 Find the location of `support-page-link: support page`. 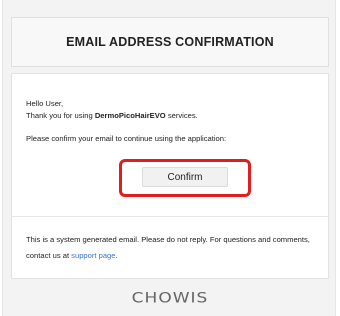

support-page-link: support page is located at coordinates (93, 255).